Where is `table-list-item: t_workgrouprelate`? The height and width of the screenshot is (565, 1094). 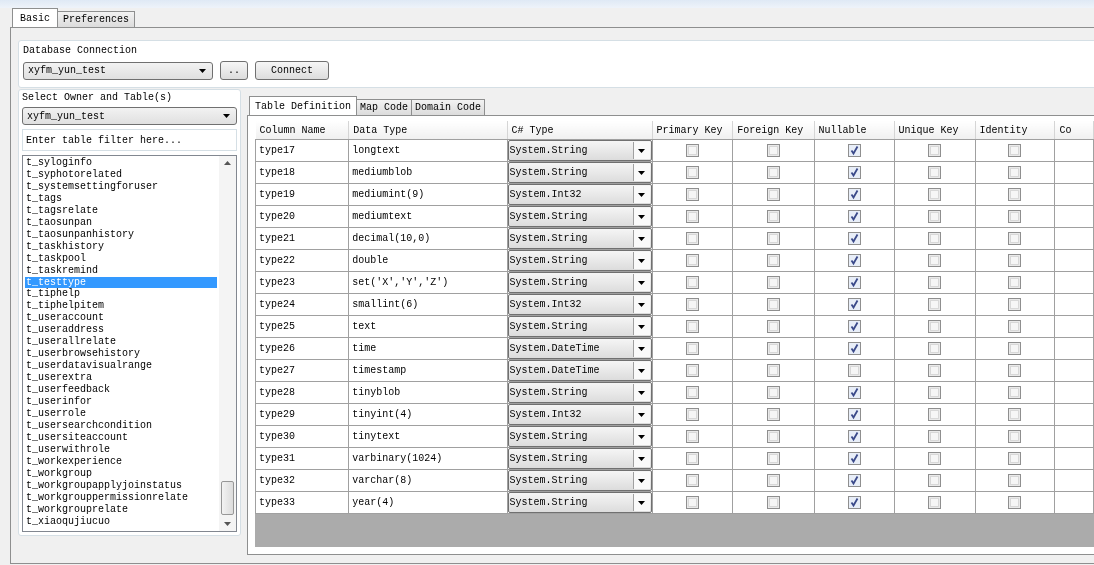 table-list-item: t_workgrouprelate is located at coordinates (121, 509).